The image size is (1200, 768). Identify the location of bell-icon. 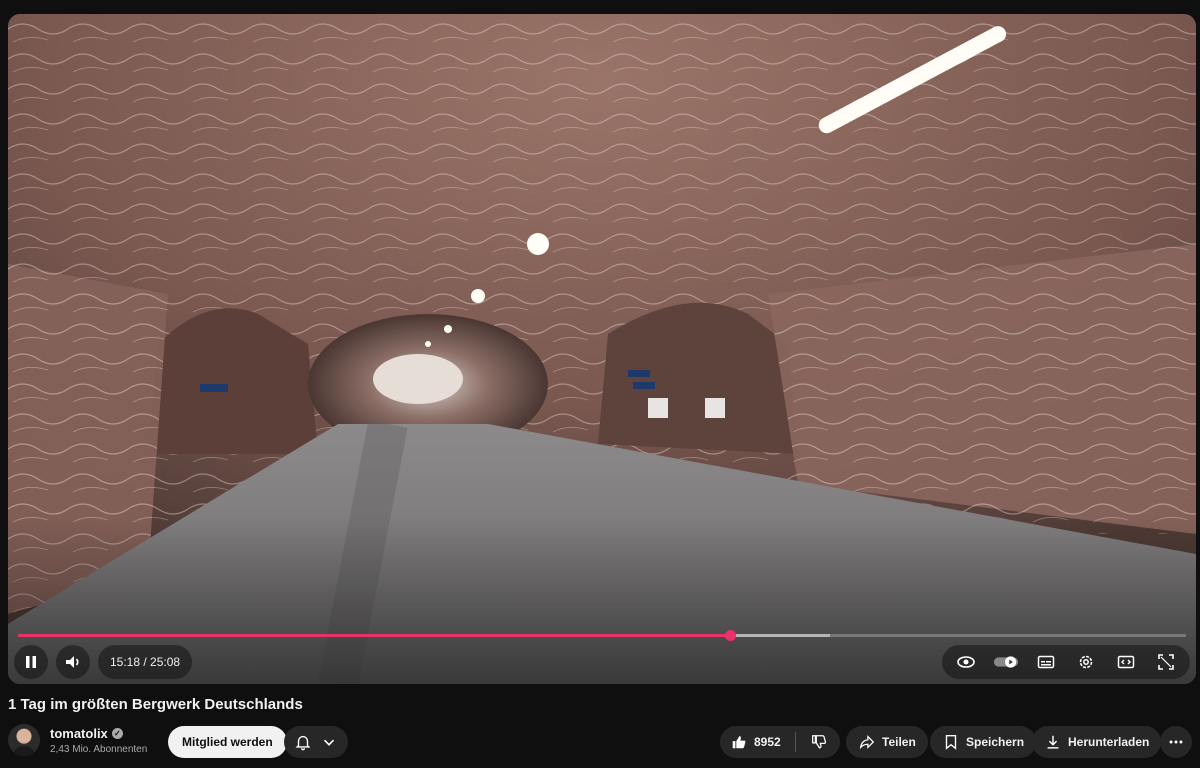
(303, 743).